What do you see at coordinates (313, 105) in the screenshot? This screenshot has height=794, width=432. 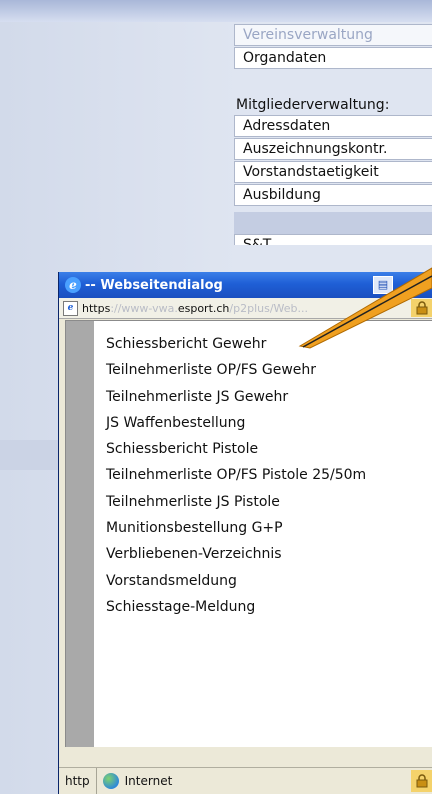 I see `menu-section-title: Mitgliederverwaltung:` at bounding box center [313, 105].